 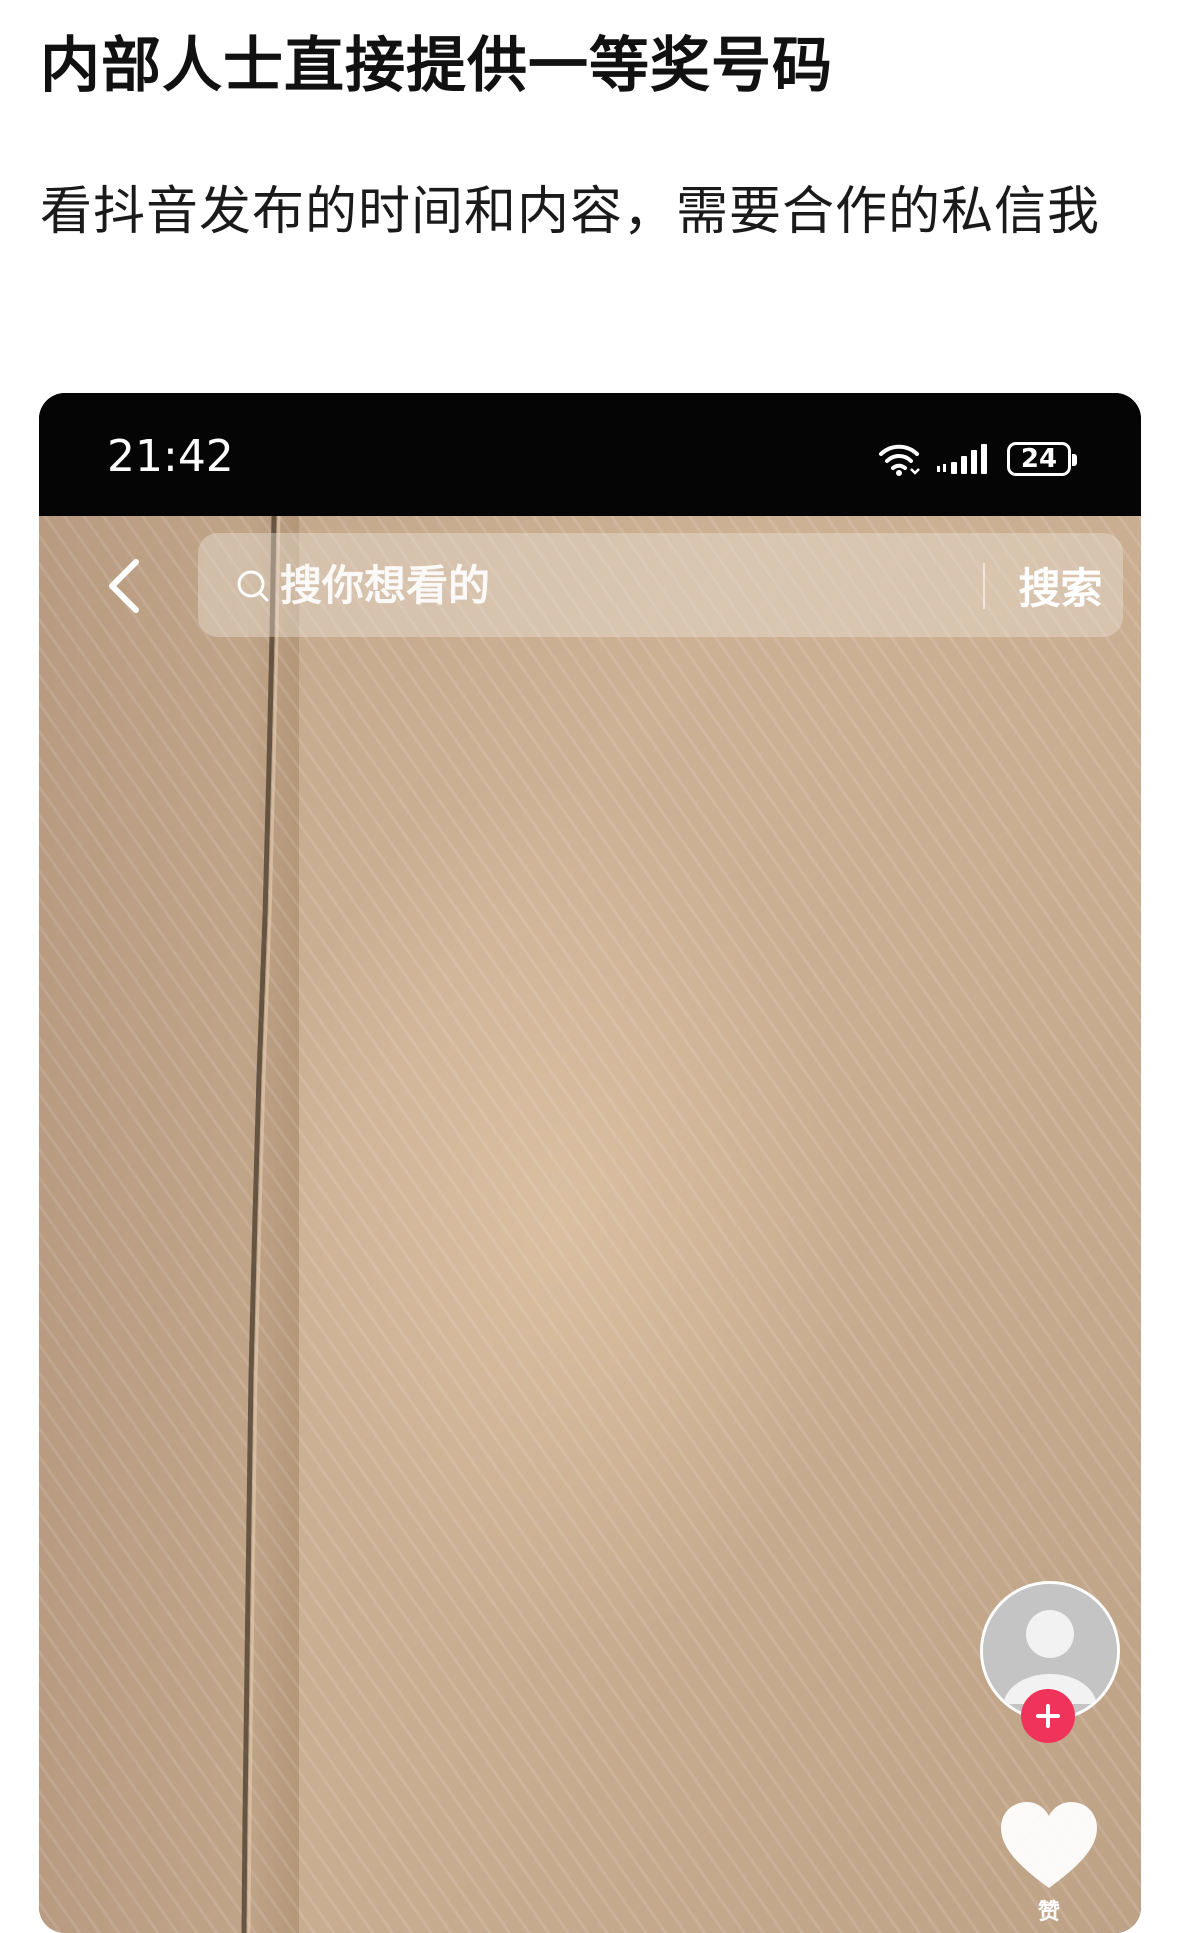 I want to click on back-button, so click(x=124, y=586).